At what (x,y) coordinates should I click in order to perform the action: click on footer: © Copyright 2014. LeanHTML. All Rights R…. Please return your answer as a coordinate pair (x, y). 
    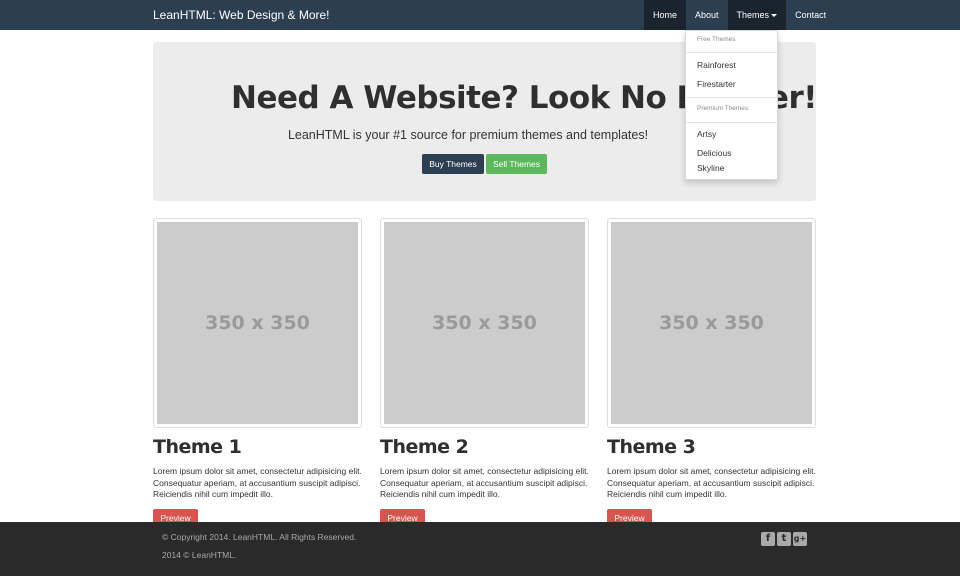
    Looking at the image, I should click on (480, 549).